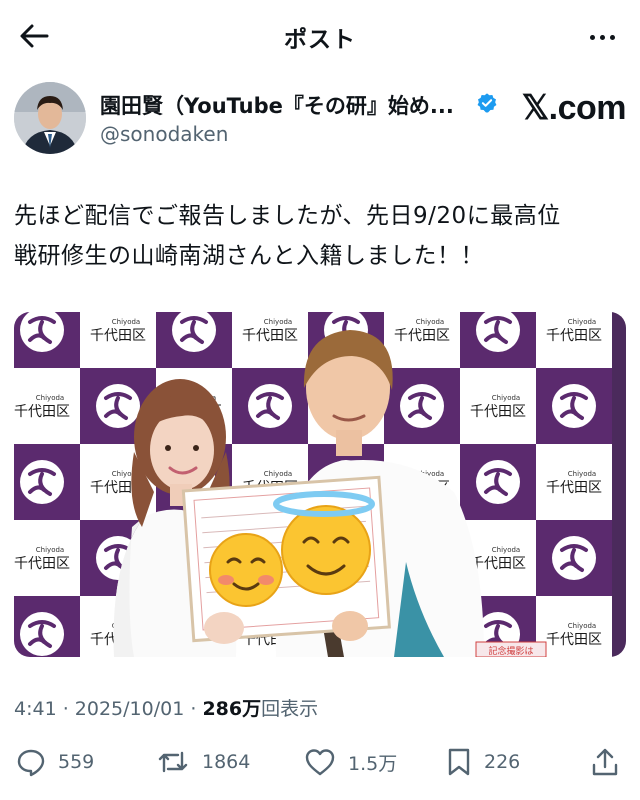 The width and height of the screenshot is (640, 800). Describe the element at coordinates (592, 37) in the screenshot. I see `more-horizontal-icon` at that location.